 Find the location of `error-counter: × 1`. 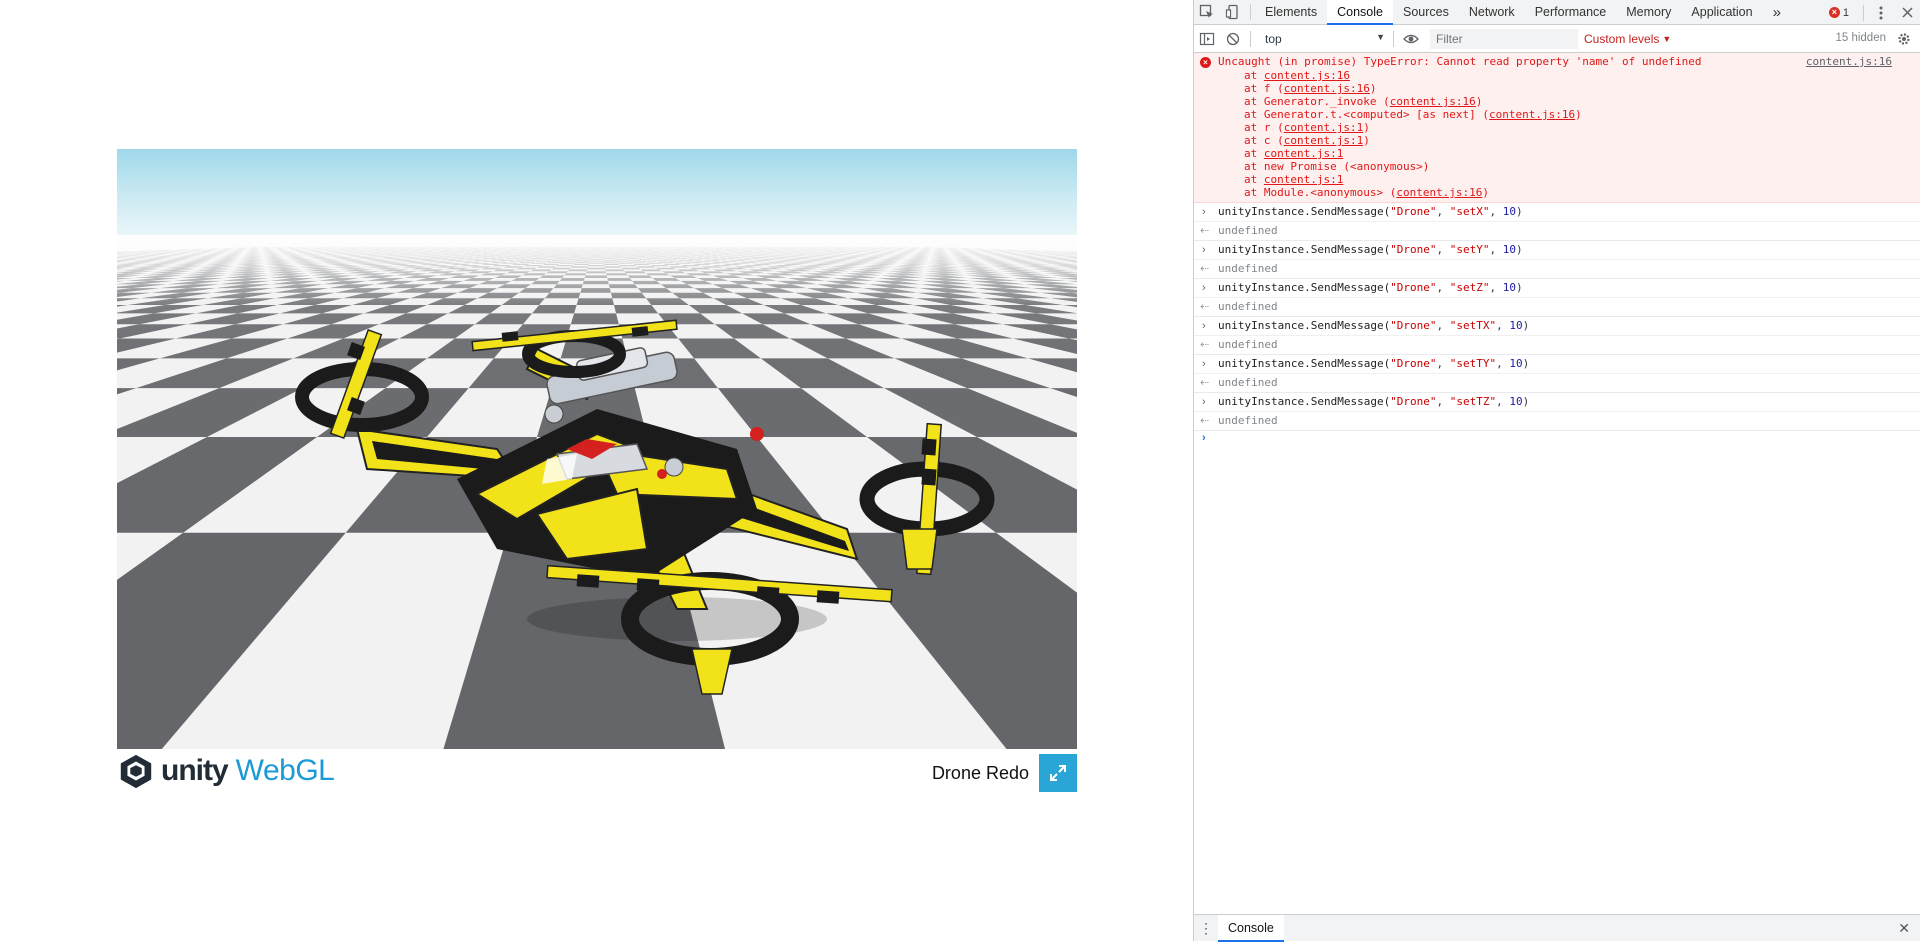

error-counter: × 1 is located at coordinates (1839, 13).